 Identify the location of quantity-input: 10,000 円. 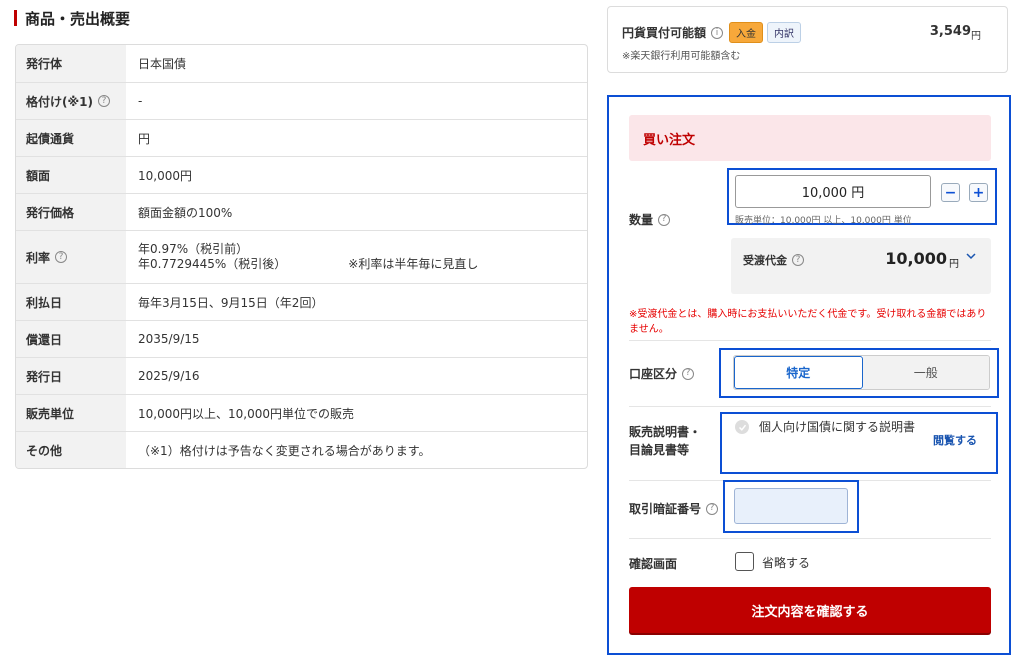
(833, 191).